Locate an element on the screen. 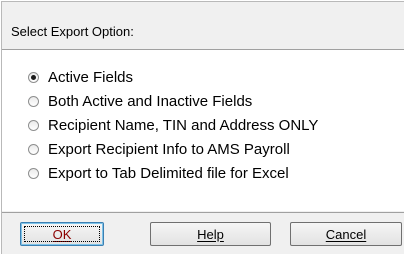 Image resolution: width=404 pixels, height=254 pixels. ok-button: OK is located at coordinates (62, 234).